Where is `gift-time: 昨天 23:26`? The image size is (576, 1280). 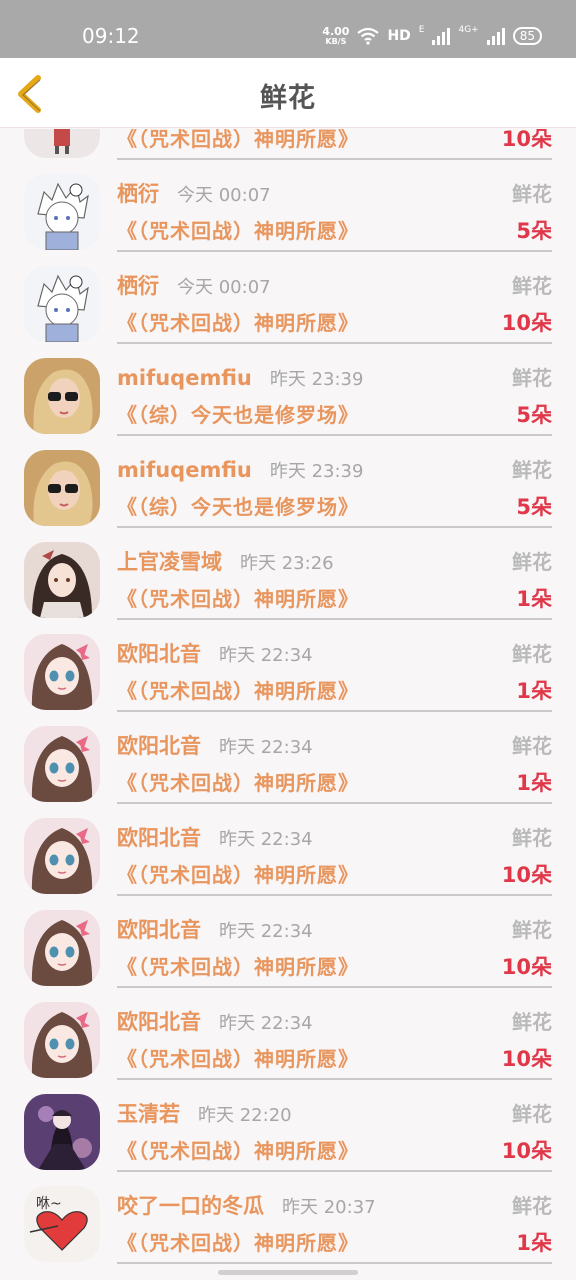 gift-time: 昨天 23:26 is located at coordinates (287, 563).